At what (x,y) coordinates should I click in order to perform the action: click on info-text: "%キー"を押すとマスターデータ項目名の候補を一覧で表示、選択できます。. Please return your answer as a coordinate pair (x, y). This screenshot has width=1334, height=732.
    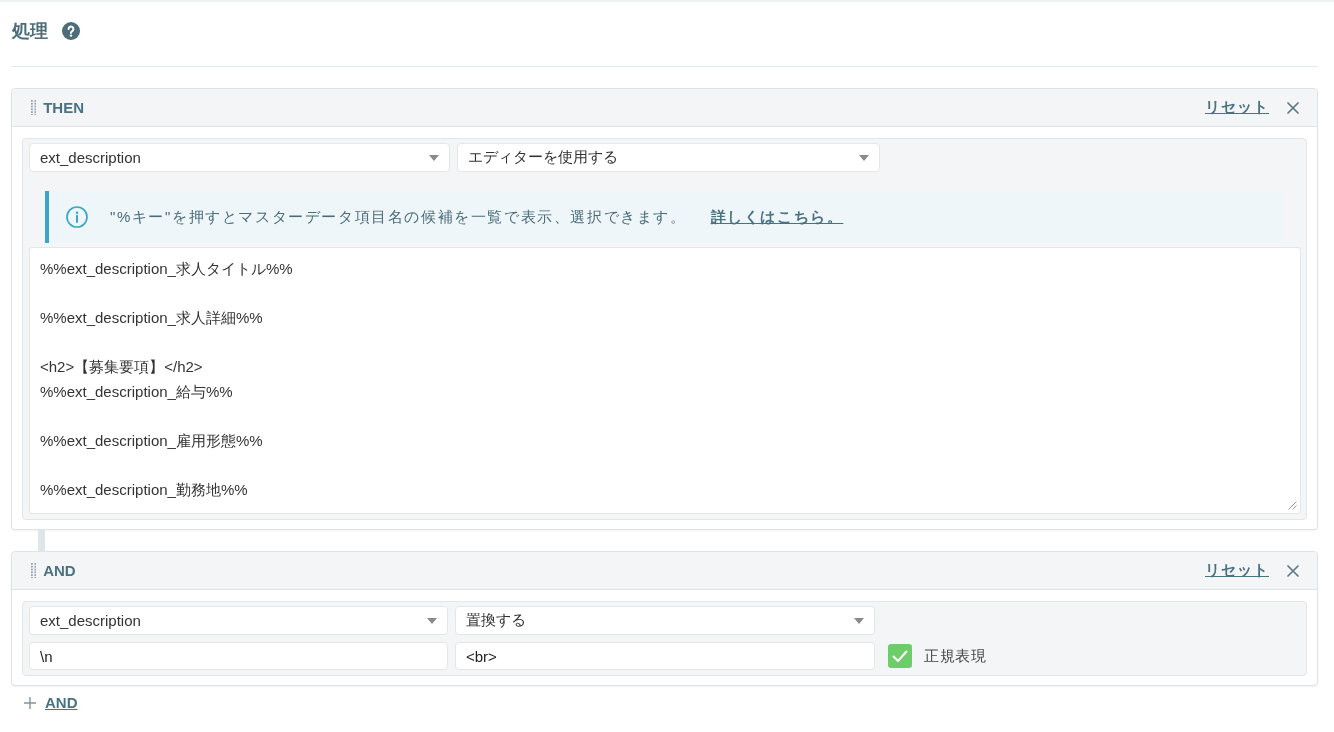
    Looking at the image, I should click on (398, 217).